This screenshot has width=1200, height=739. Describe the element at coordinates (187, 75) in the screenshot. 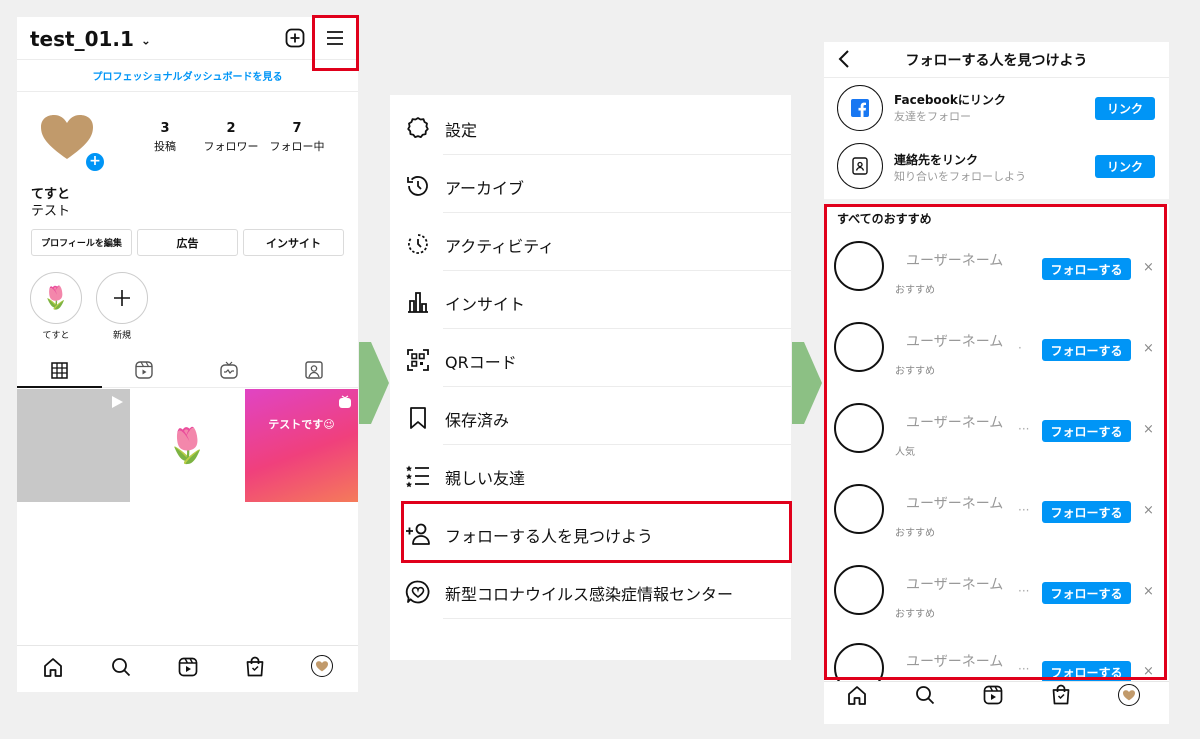

I see `dashboard-link: プロフェッショナルダッシュボードを見る` at that location.